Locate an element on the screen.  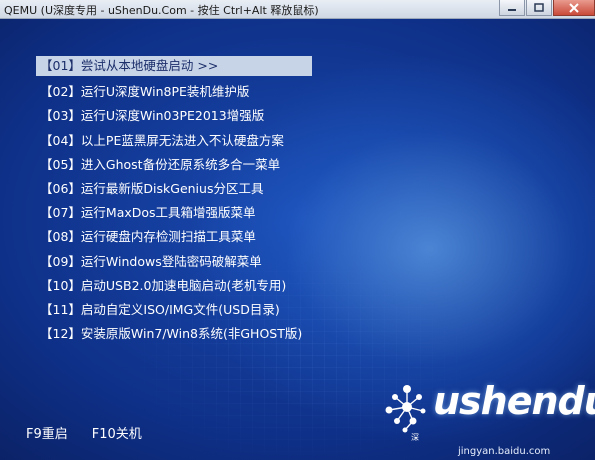
ushendu-logo-icon is located at coordinates (405, 409).